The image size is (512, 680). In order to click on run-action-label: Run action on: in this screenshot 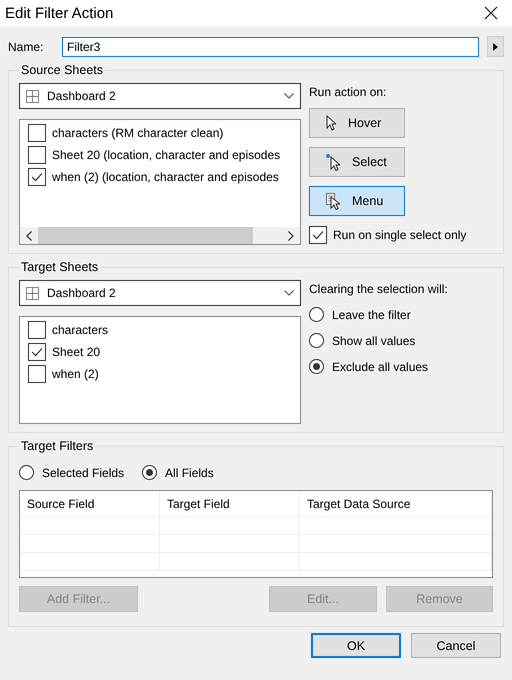, I will do `click(348, 92)`.